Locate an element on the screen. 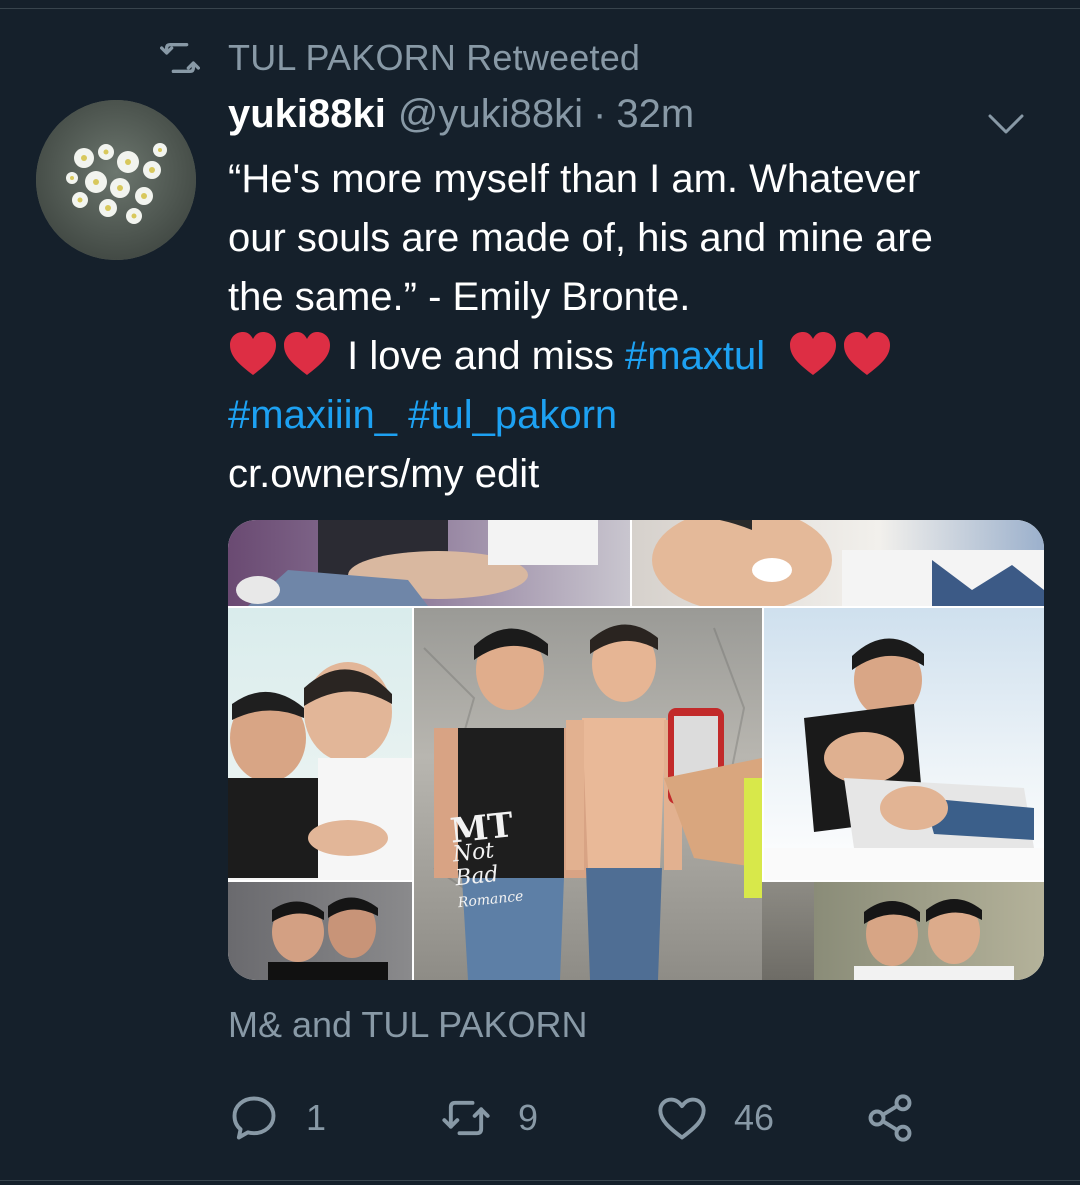  tweet-text-line: #maxiiin_ #tul_pakorn is located at coordinates (636, 415).